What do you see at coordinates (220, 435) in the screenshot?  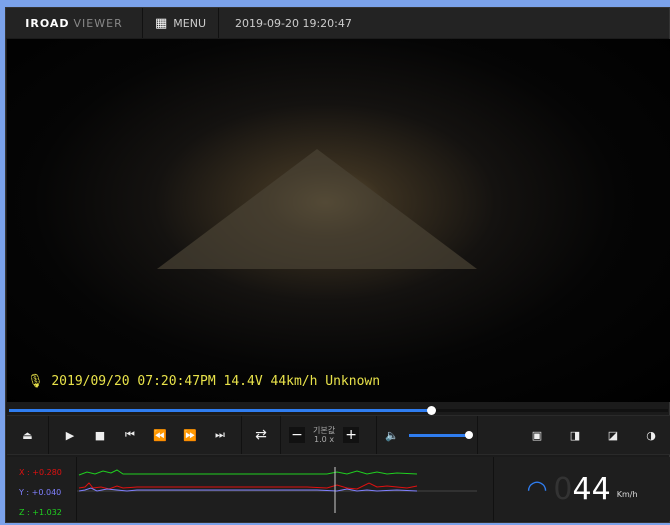 I see `skip-end-icon: ⏭` at bounding box center [220, 435].